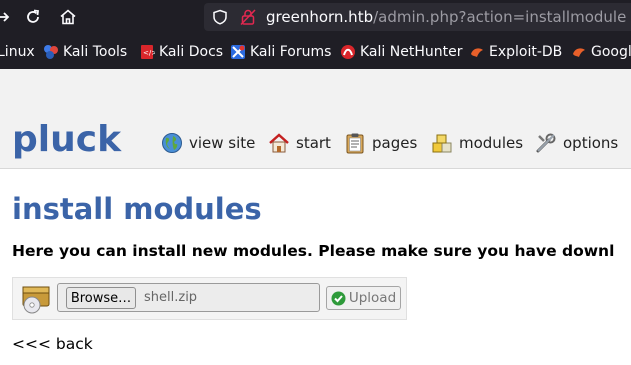 The width and height of the screenshot is (631, 365). What do you see at coordinates (248, 17) in the screenshot?
I see `insecure-lock-icon` at bounding box center [248, 17].